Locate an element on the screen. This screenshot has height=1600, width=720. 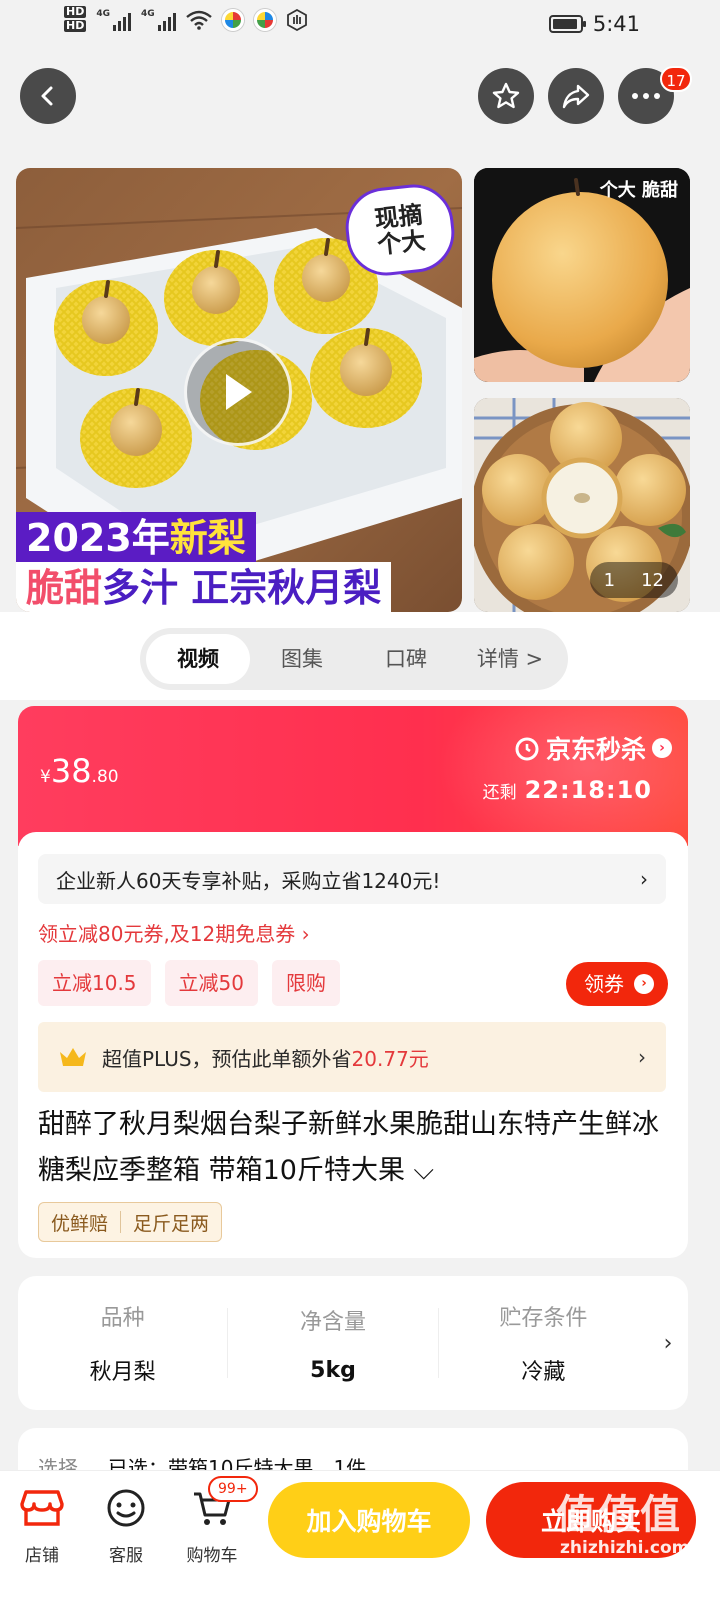
store-icon is located at coordinates (42, 1508).